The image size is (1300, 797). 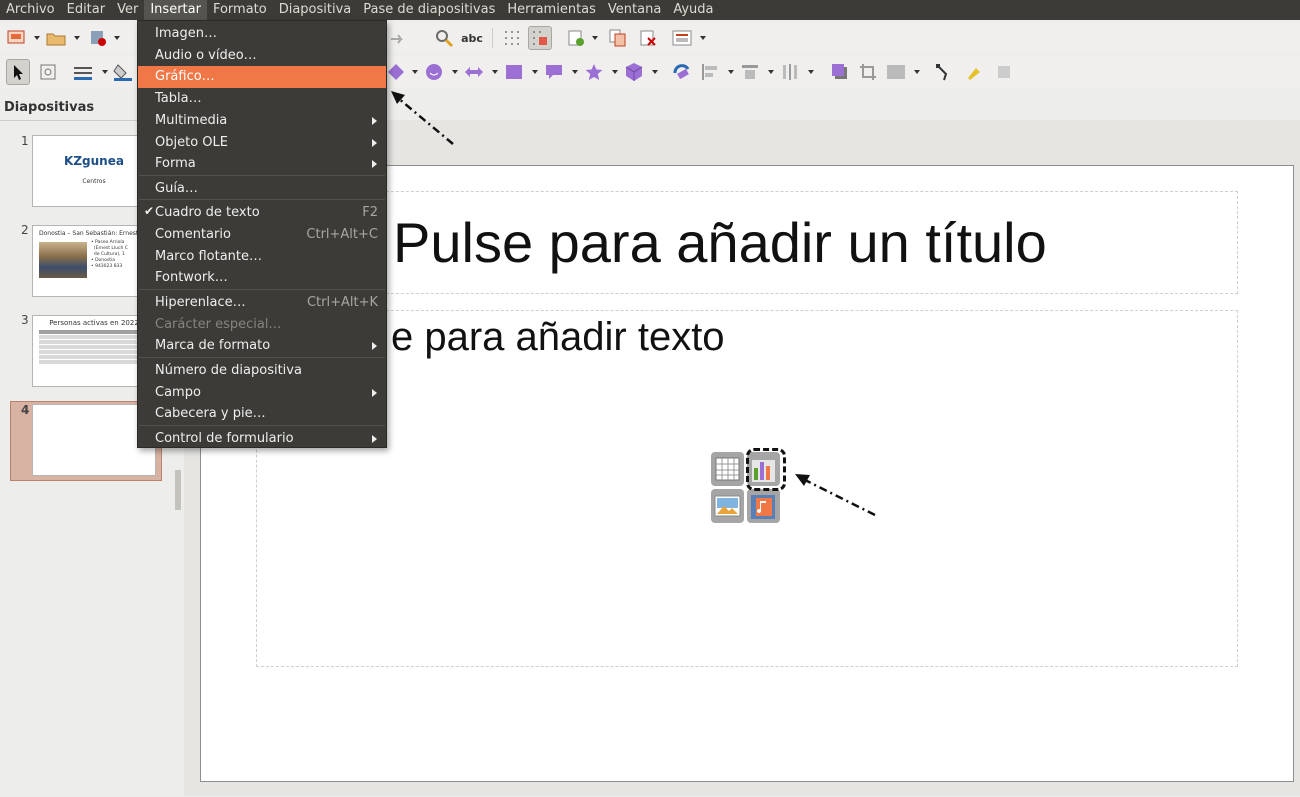 I want to click on crop-icon, so click(x=868, y=72).